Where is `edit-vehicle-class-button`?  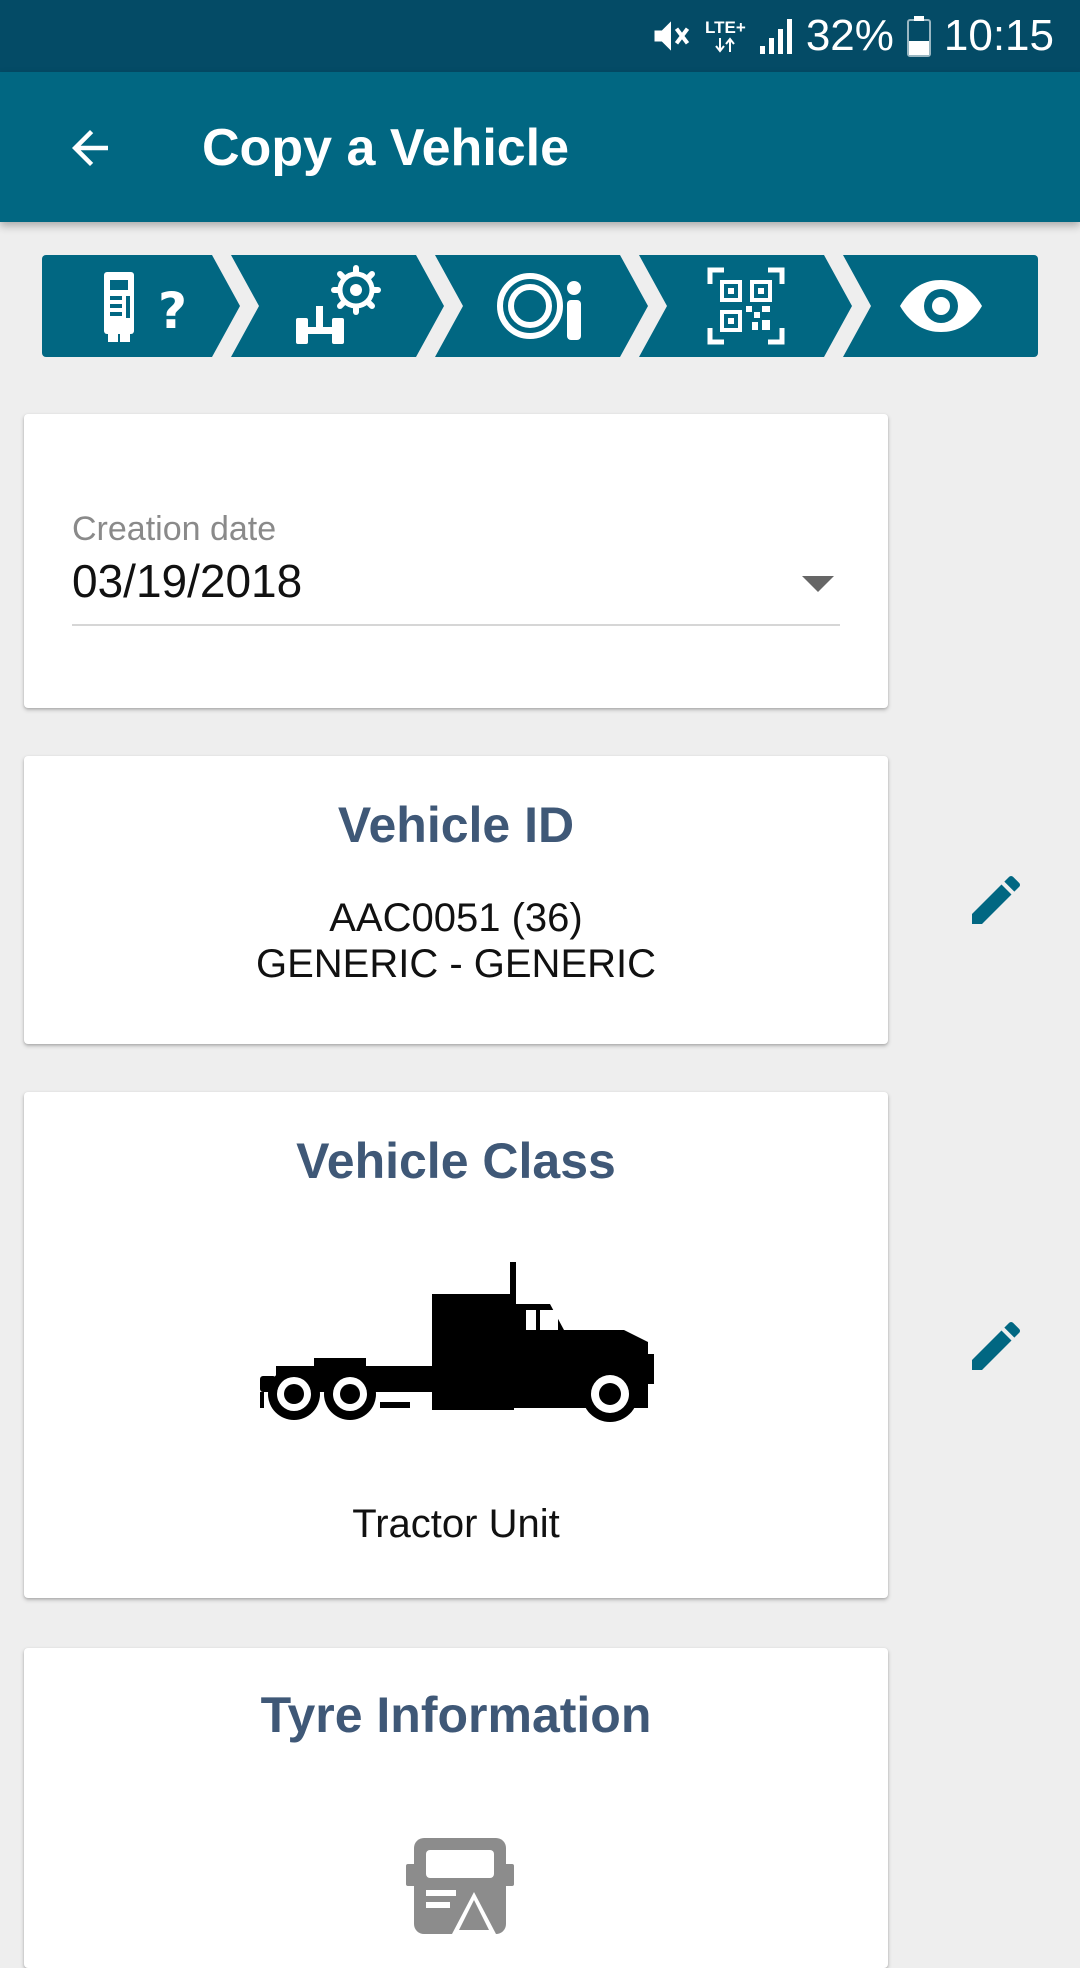
edit-vehicle-class-button is located at coordinates (996, 1346).